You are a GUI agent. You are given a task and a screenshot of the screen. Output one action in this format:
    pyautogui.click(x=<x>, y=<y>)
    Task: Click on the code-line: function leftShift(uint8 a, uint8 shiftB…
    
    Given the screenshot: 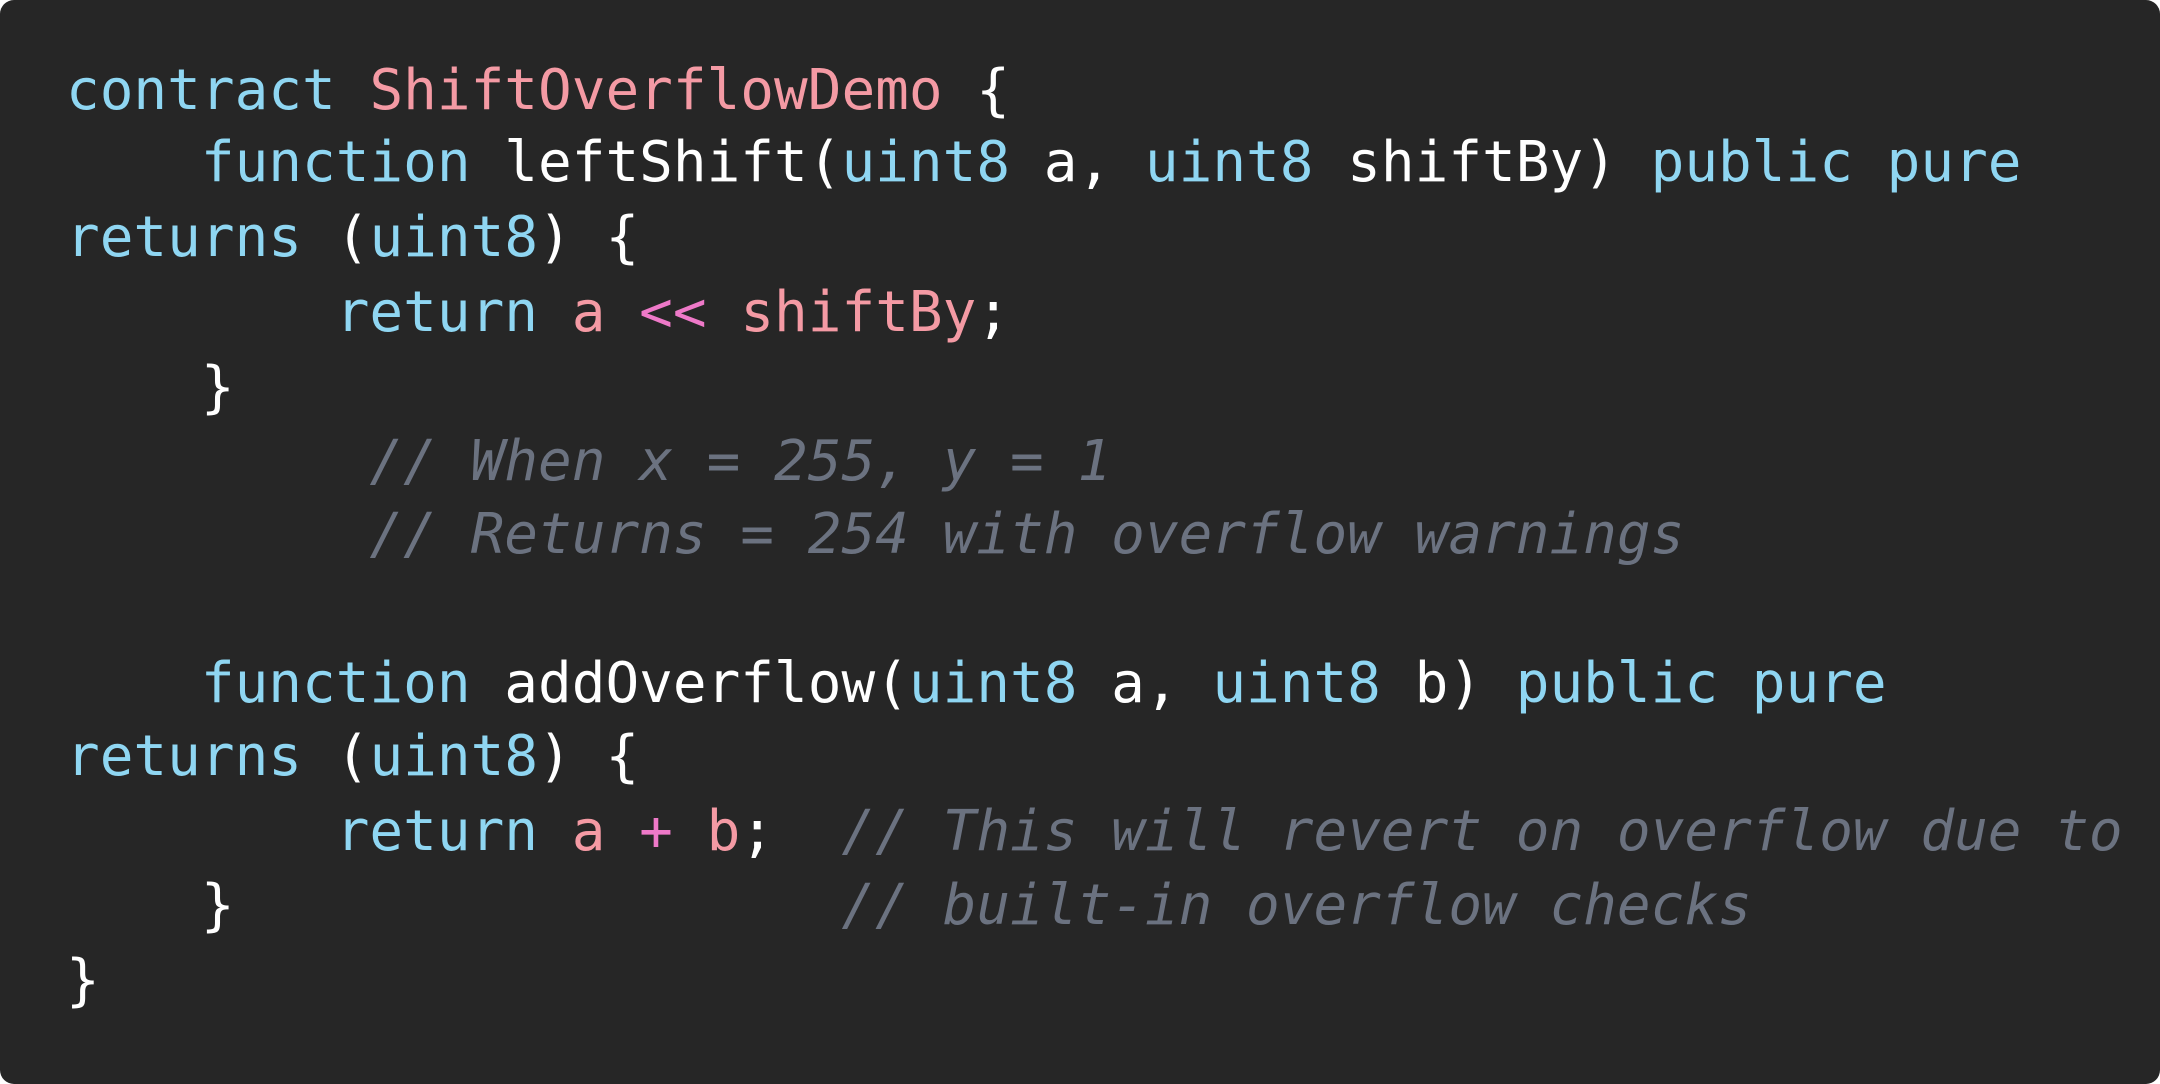 What is the action you would take?
    pyautogui.click(x=1044, y=163)
    